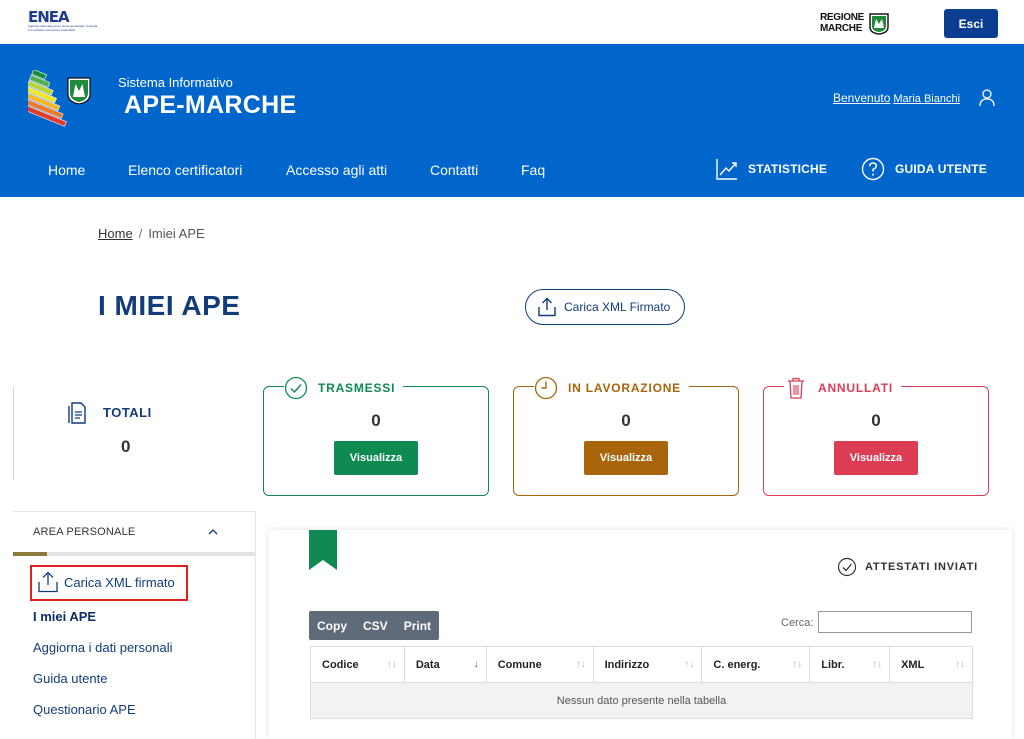  What do you see at coordinates (913, 664) in the screenshot?
I see `column-label: XML` at bounding box center [913, 664].